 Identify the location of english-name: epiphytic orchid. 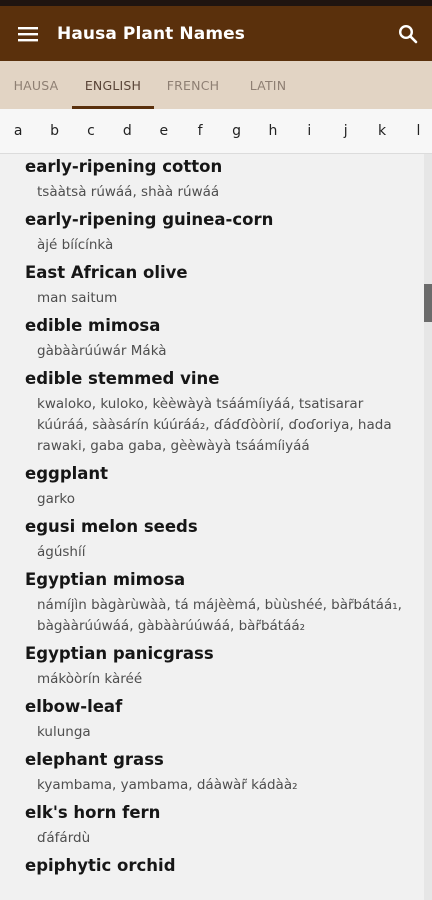
(100, 865).